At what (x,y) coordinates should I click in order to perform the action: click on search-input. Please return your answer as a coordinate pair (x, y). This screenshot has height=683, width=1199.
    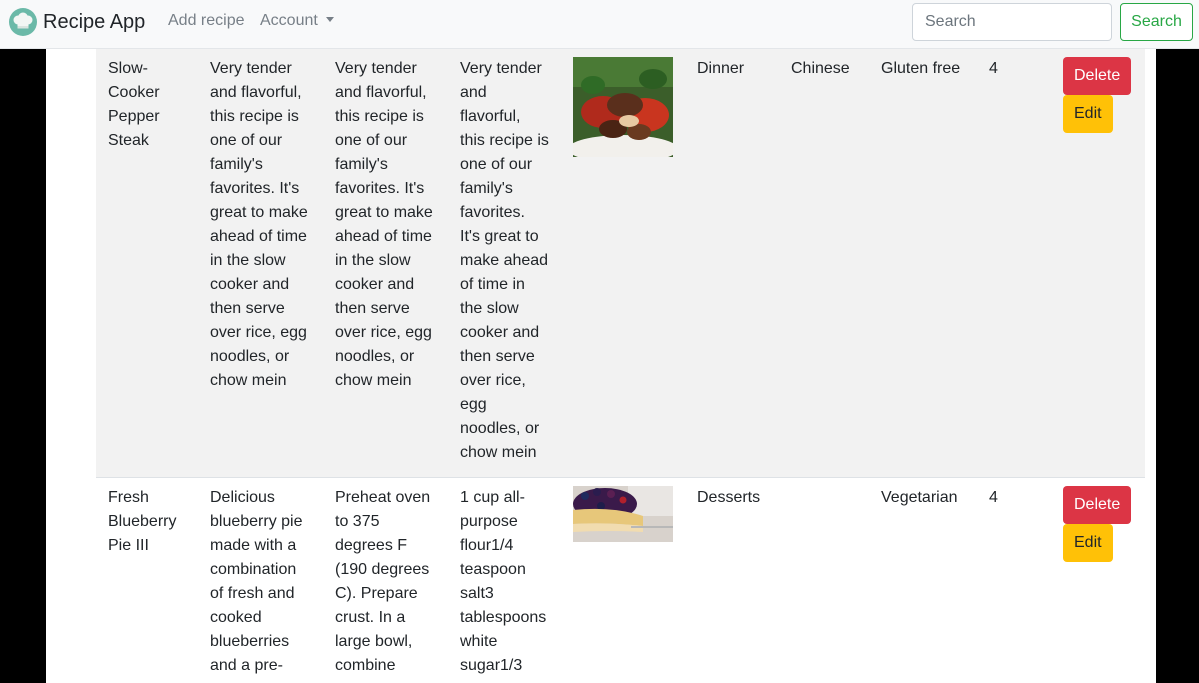
    Looking at the image, I should click on (1012, 22).